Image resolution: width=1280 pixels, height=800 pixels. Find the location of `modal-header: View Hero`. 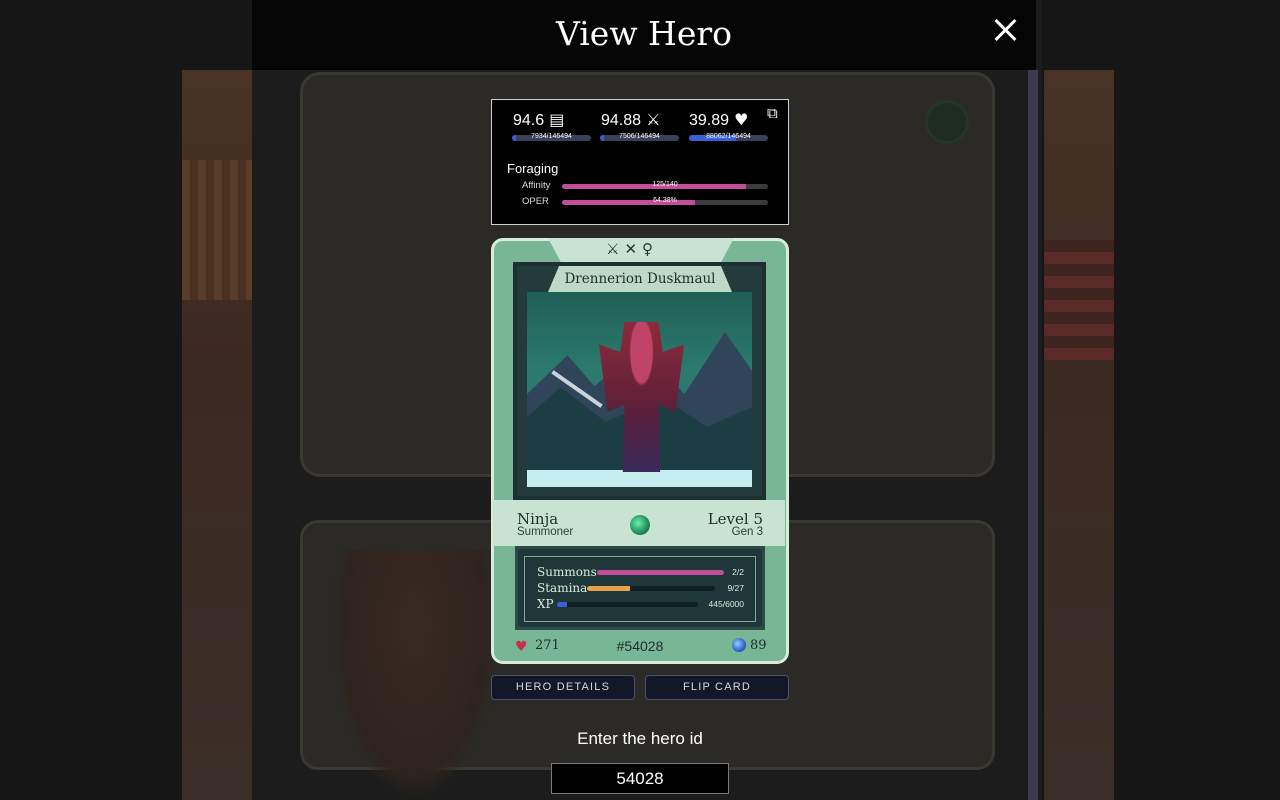

modal-header: View Hero is located at coordinates (644, 35).